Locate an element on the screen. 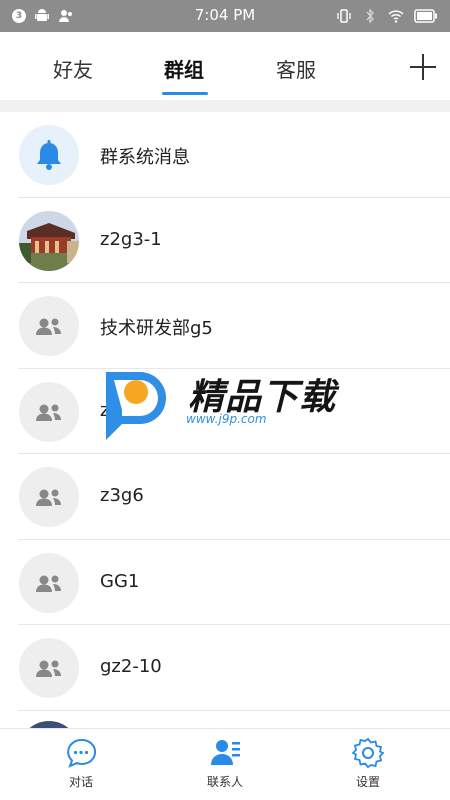 Image resolution: width=450 pixels, height=800 pixels. list-item: gz2-10 is located at coordinates (225, 668).